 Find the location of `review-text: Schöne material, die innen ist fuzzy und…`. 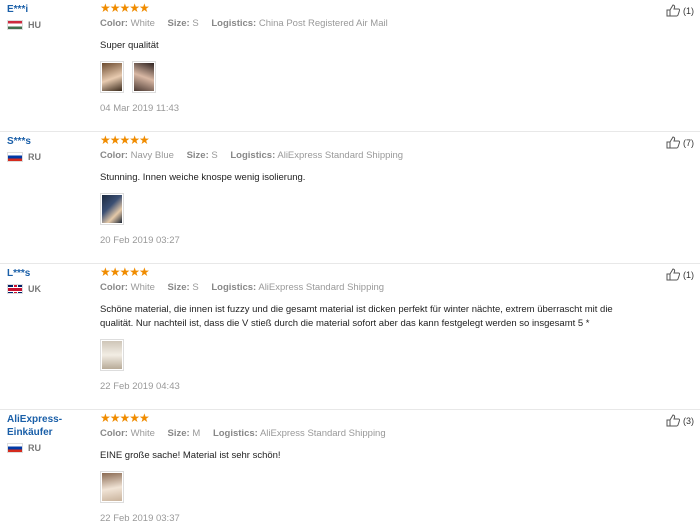

review-text: Schöne material, die innen ist fuzzy und… is located at coordinates (356, 316).